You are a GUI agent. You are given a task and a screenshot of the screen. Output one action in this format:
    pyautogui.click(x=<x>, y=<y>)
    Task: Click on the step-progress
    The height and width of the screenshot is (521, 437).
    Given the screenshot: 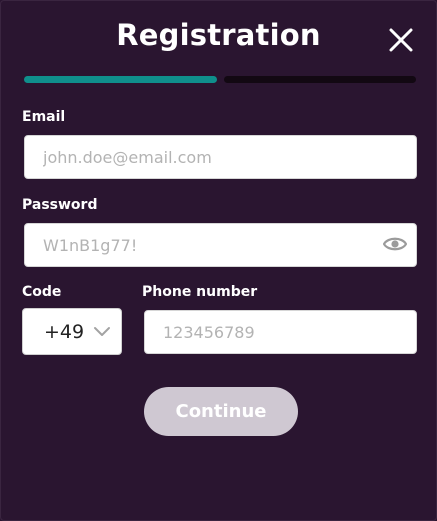 What is the action you would take?
    pyautogui.click(x=220, y=79)
    